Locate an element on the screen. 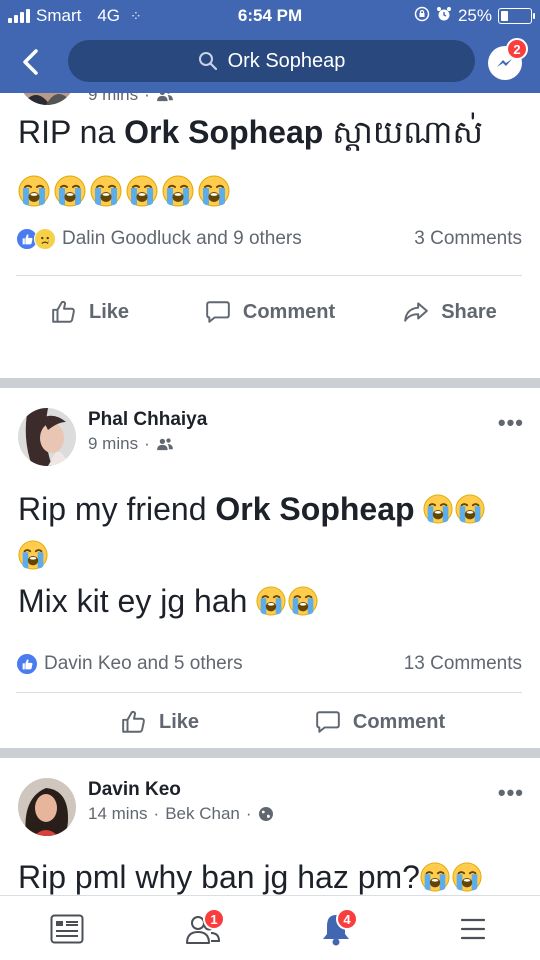 The height and width of the screenshot is (960, 540). search-icon is located at coordinates (207, 61).